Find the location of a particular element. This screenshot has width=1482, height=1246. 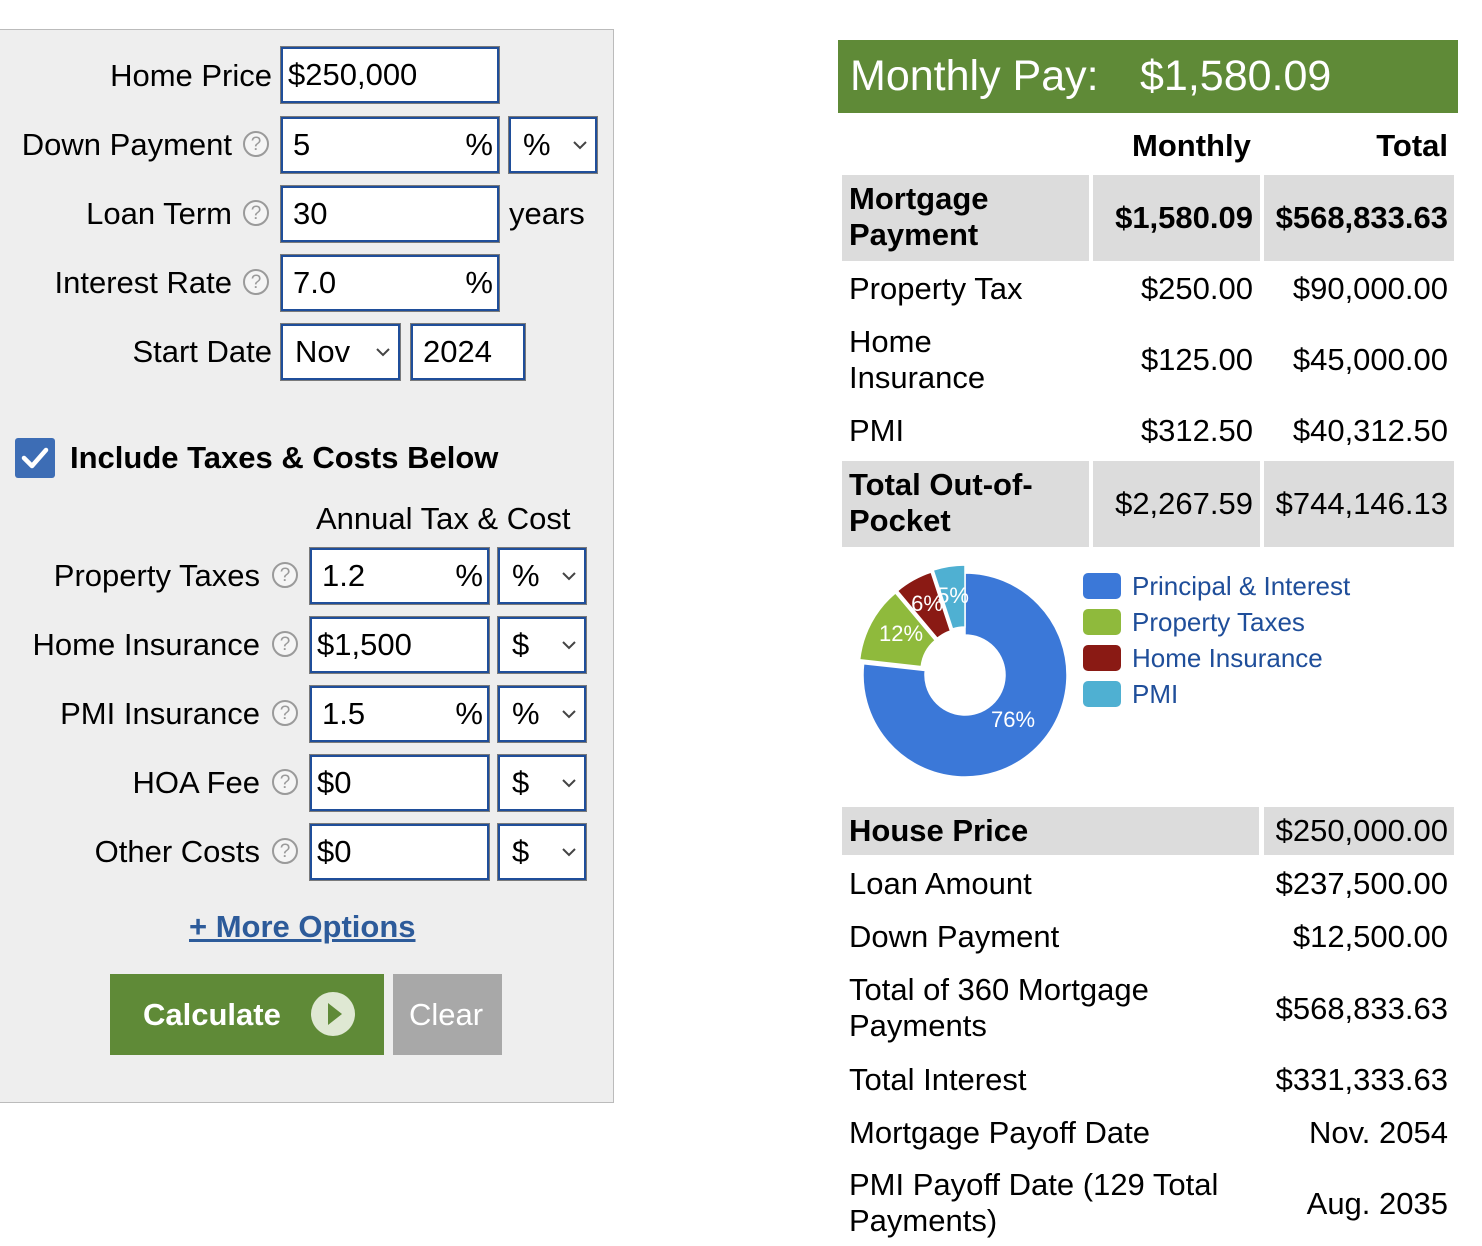

property-taxes-label: Property Taxes is located at coordinates (156, 575).